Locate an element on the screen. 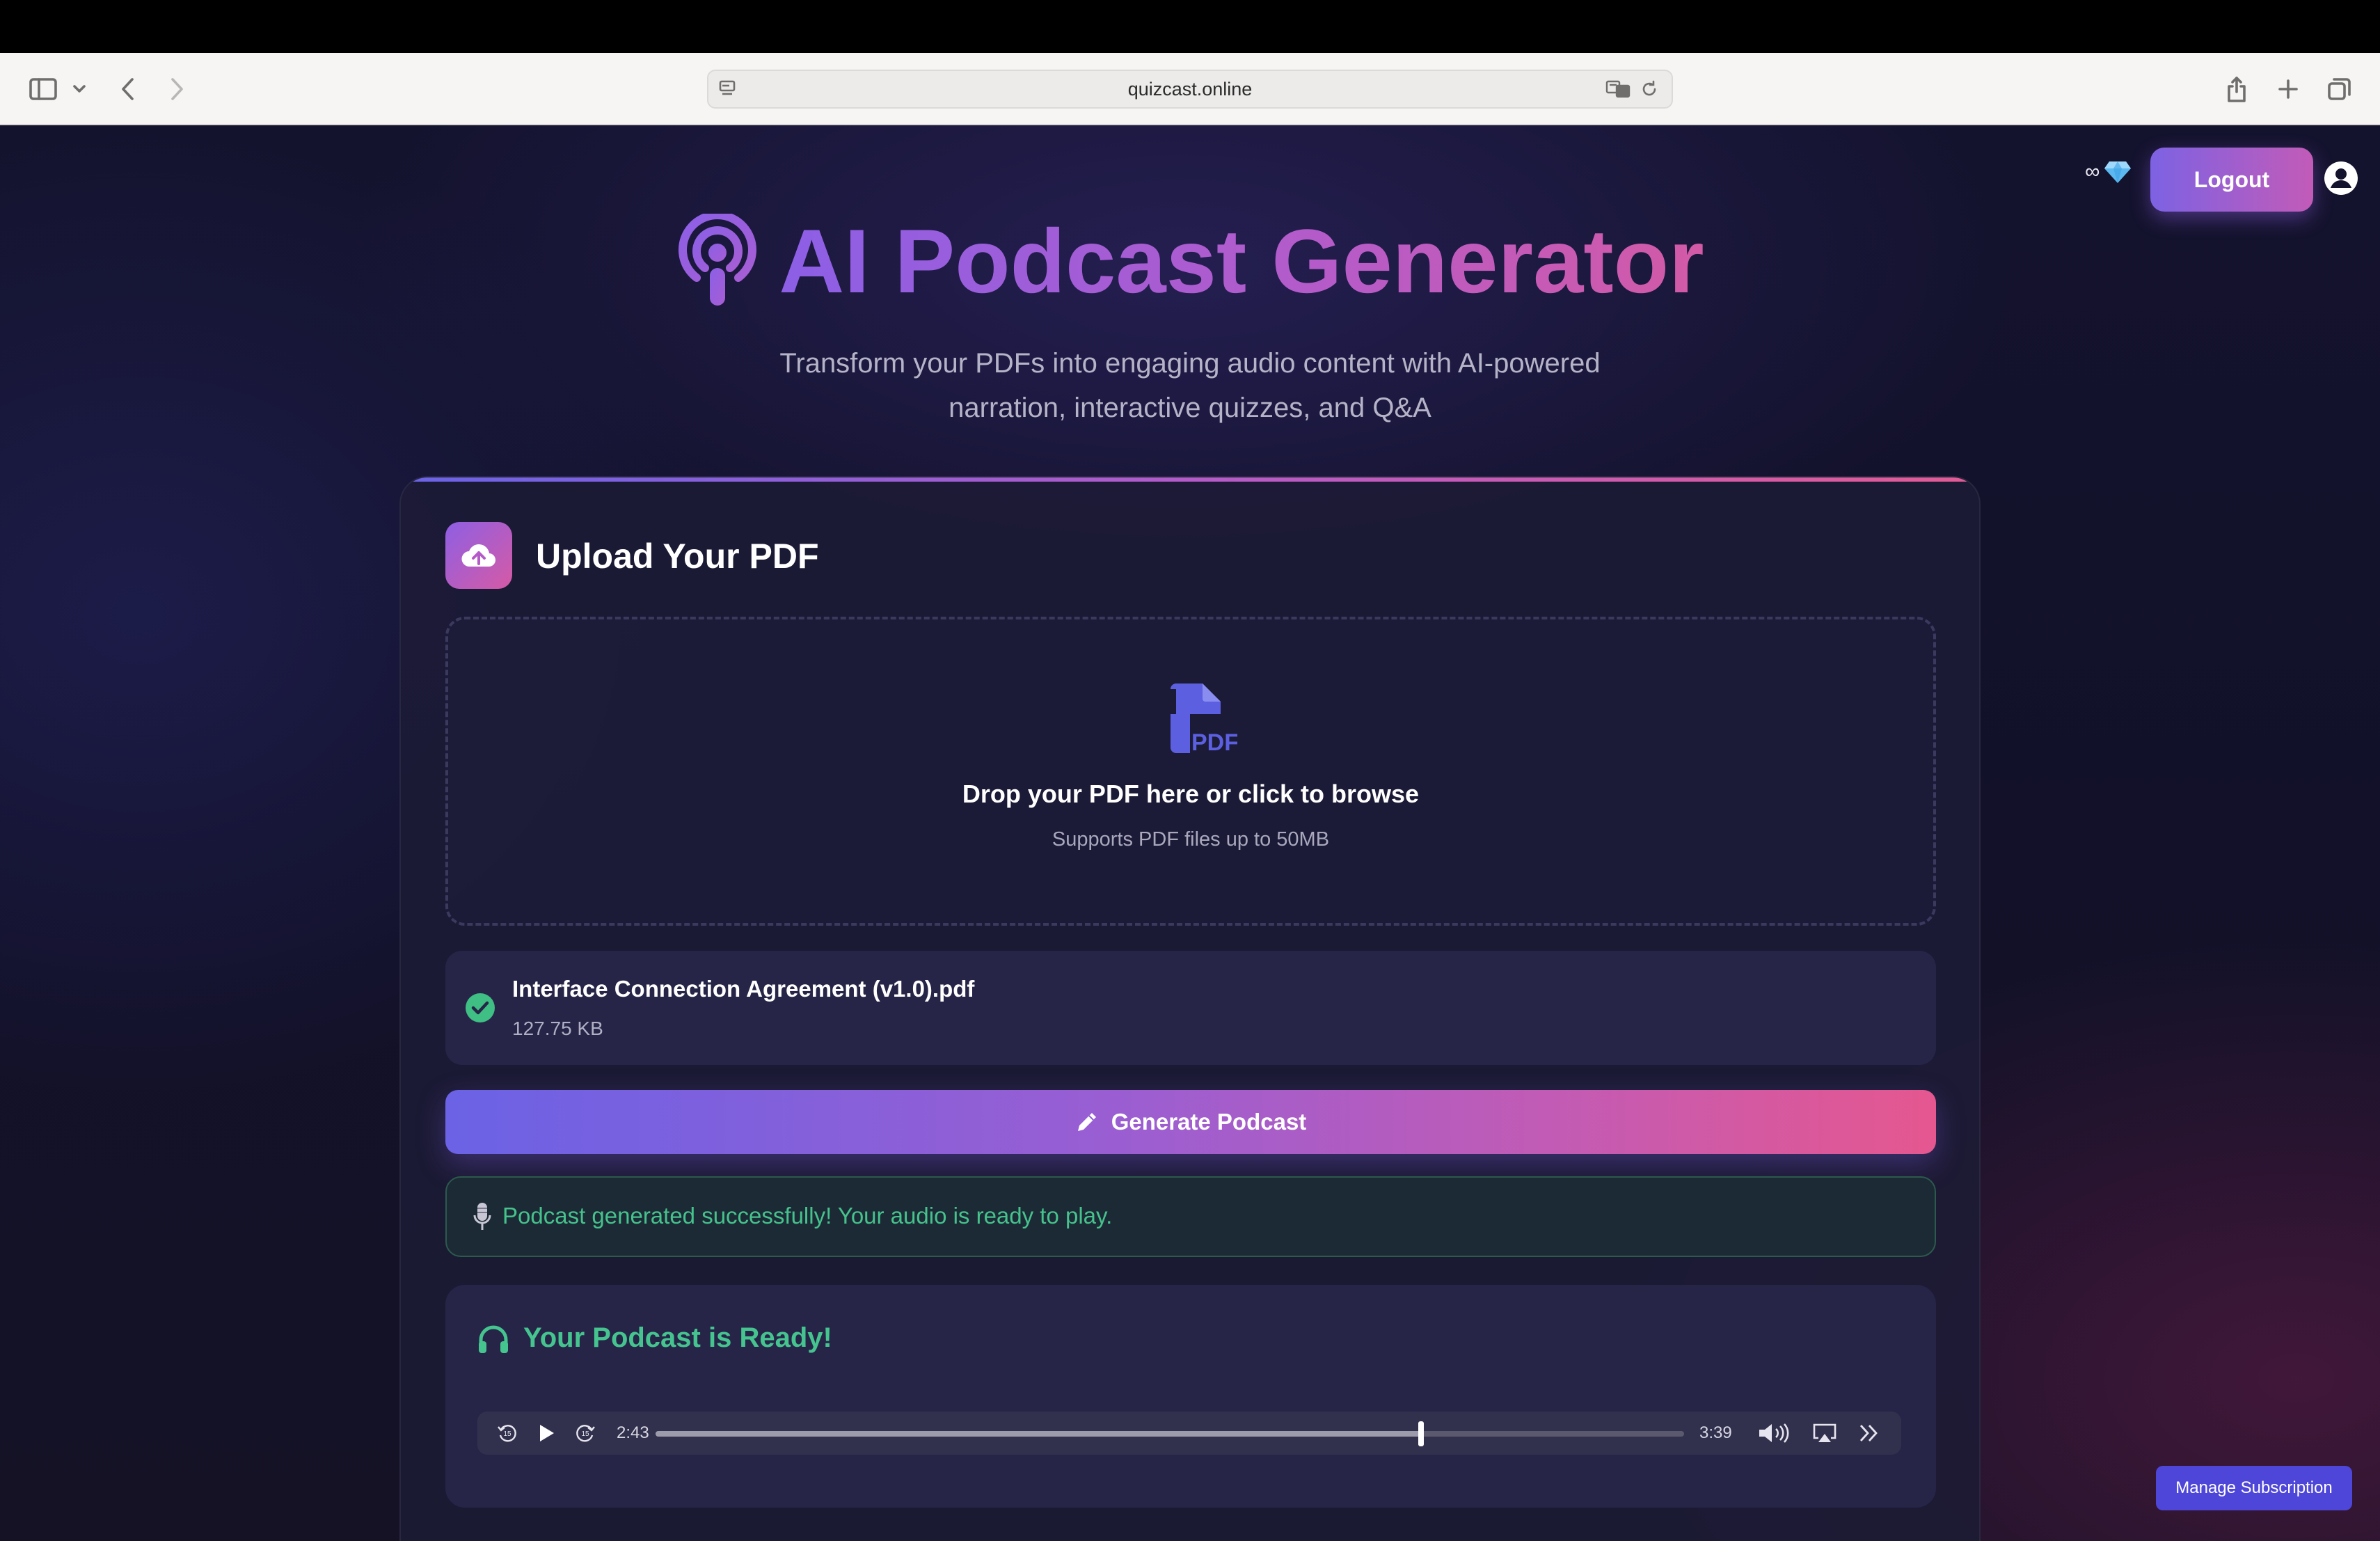  pdf-file-icon: PDF is located at coordinates (1204, 719).